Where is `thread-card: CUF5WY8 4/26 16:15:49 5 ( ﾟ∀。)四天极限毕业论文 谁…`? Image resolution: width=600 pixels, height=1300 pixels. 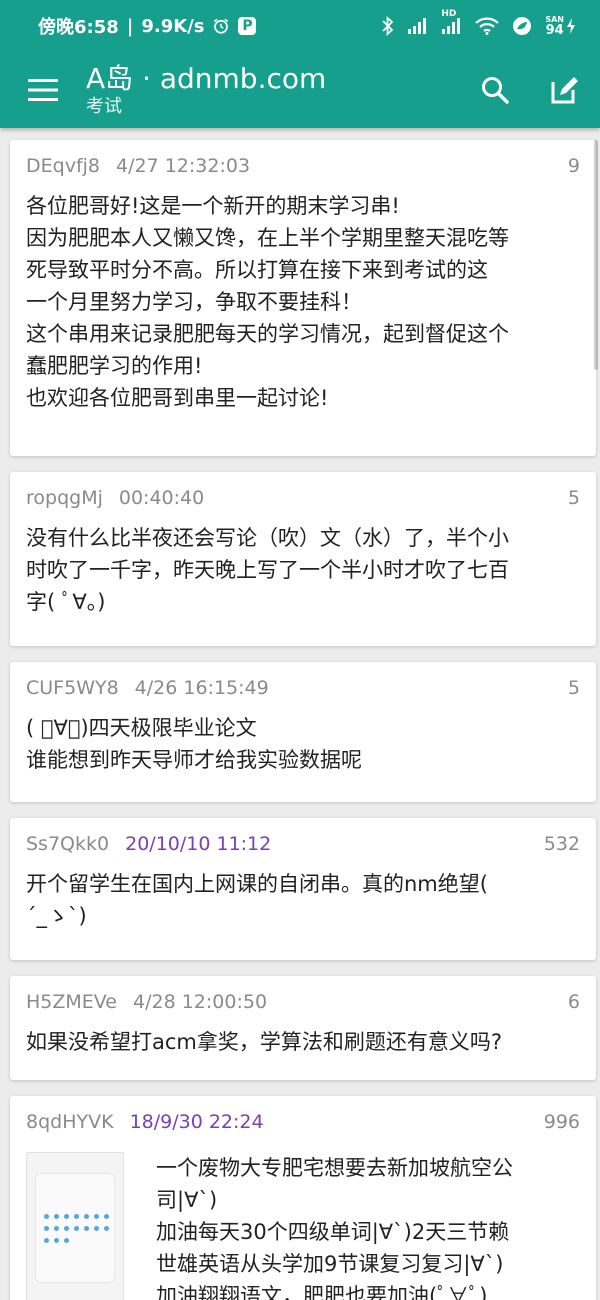 thread-card: CUF5WY8 4/26 16:15:49 5 ( ﾟ∀。)四天极限毕业论文 谁… is located at coordinates (303, 732).